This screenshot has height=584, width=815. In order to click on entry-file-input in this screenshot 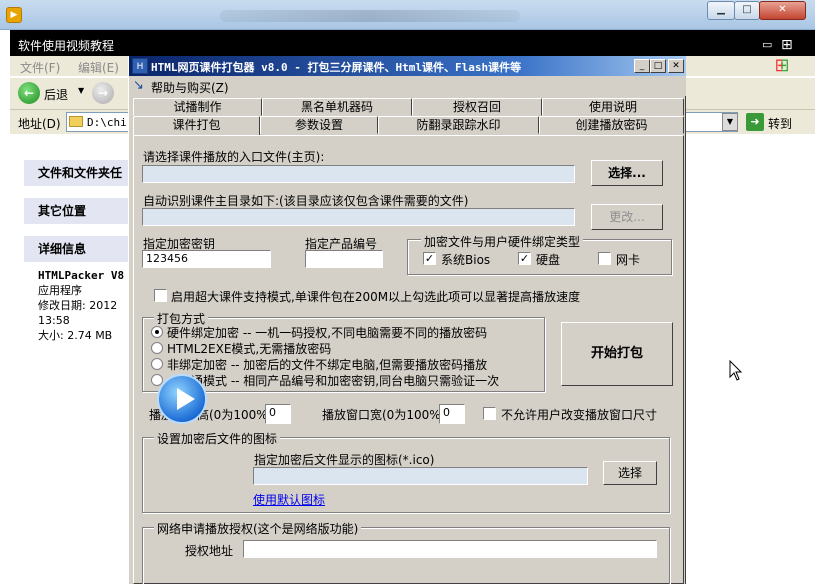, I will do `click(358, 174)`.